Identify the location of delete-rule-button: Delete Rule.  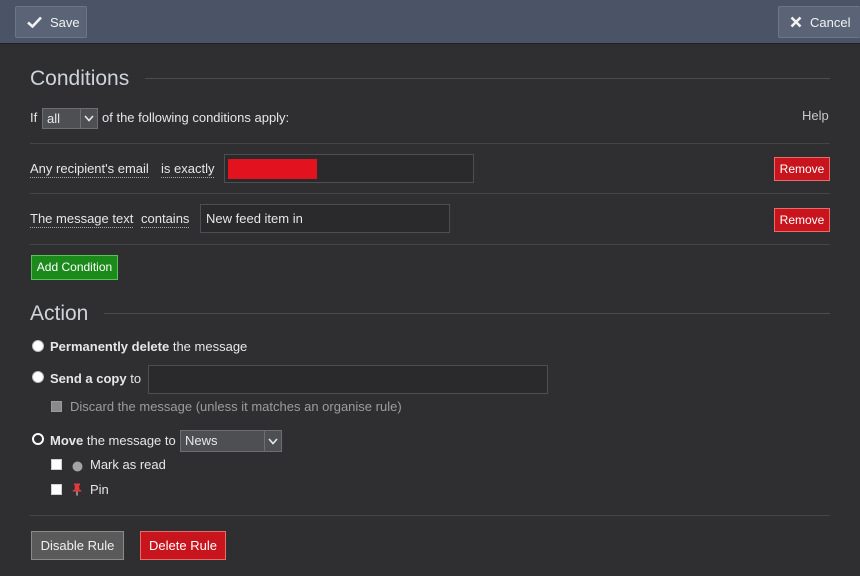
(183, 545).